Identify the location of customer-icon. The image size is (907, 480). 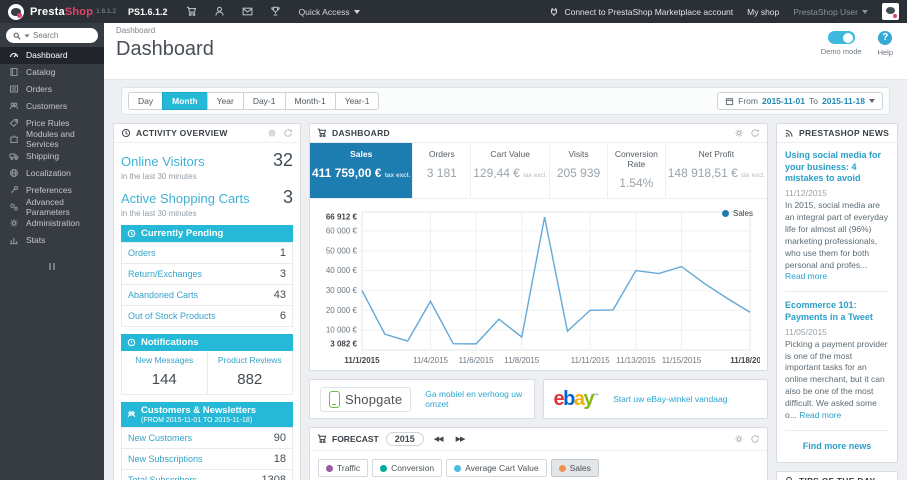
(219, 11).